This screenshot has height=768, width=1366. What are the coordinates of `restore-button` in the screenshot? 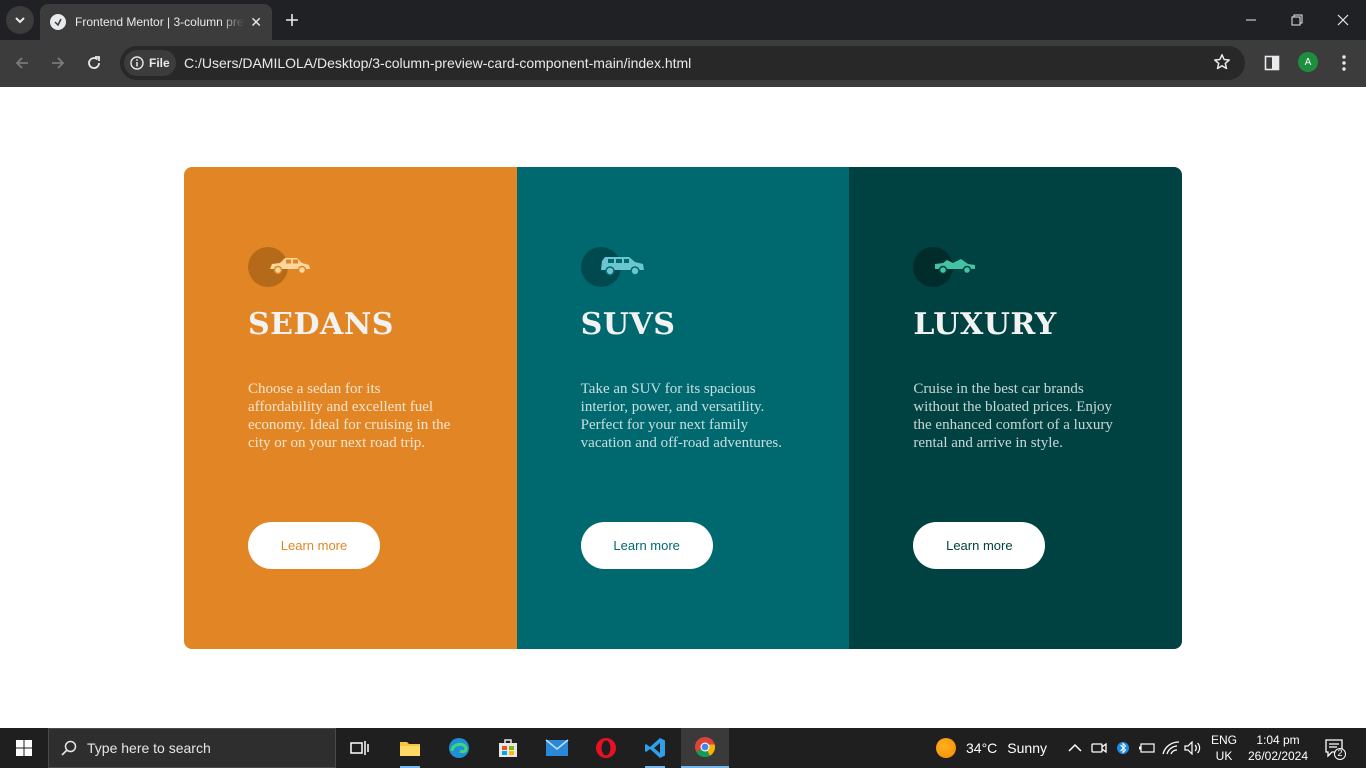 It's located at (1297, 20).